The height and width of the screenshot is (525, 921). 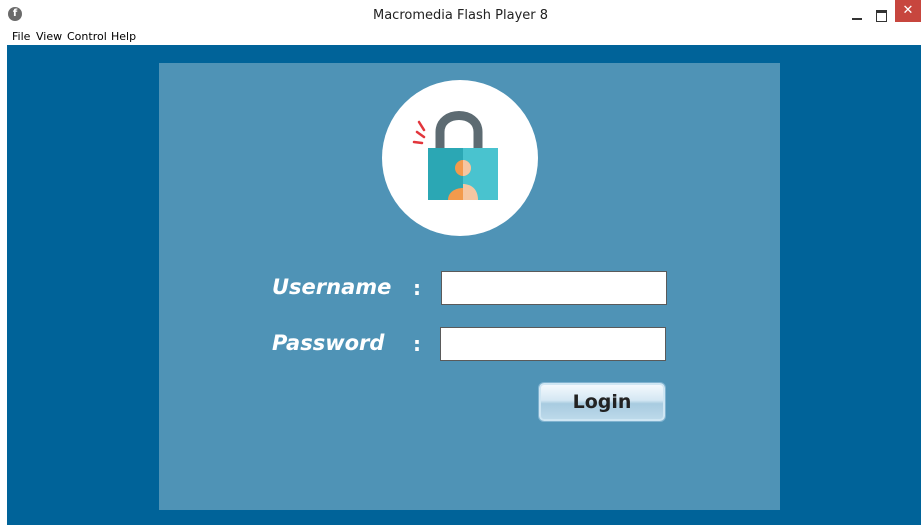 I want to click on username-label: Username, so click(x=332, y=287).